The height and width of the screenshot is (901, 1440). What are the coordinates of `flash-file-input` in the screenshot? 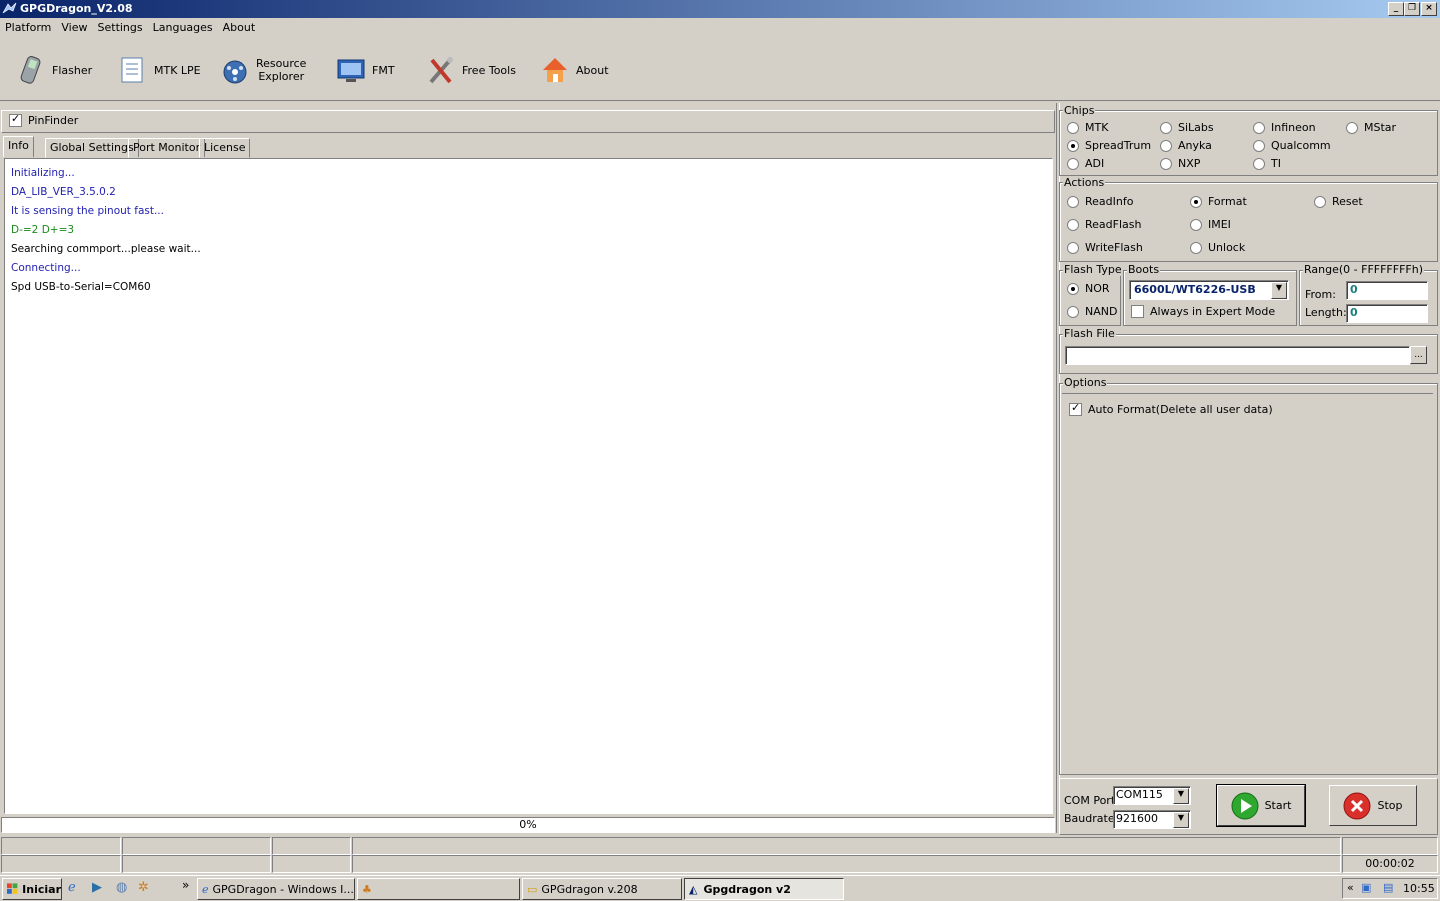 It's located at (1237, 355).